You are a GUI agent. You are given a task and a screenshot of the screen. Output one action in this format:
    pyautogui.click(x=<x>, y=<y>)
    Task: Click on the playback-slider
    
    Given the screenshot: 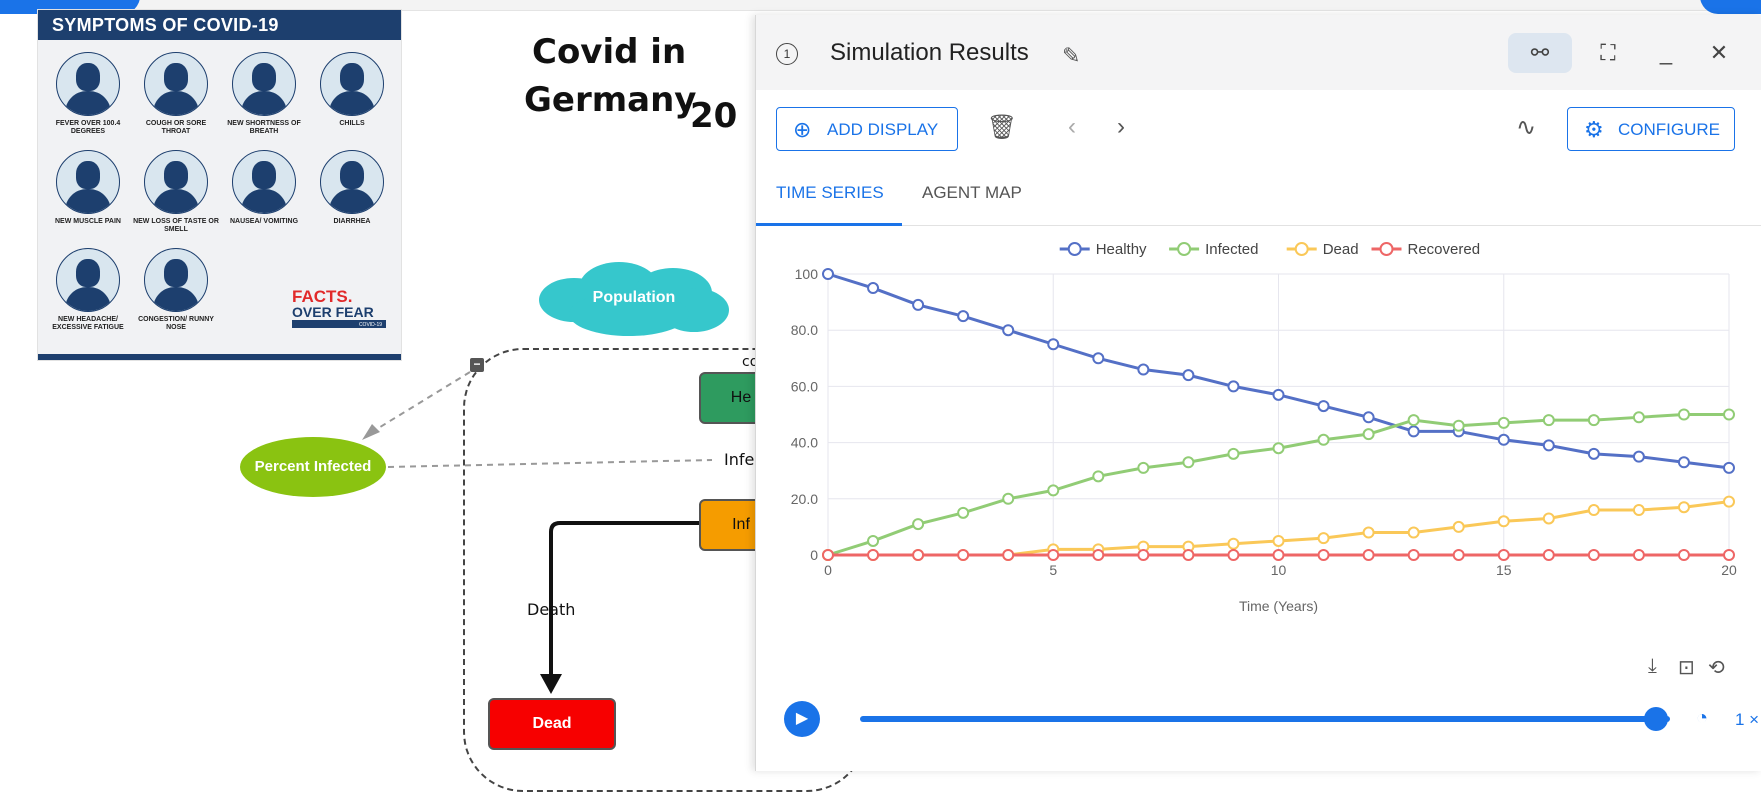 What is the action you would take?
    pyautogui.click(x=1265, y=719)
    